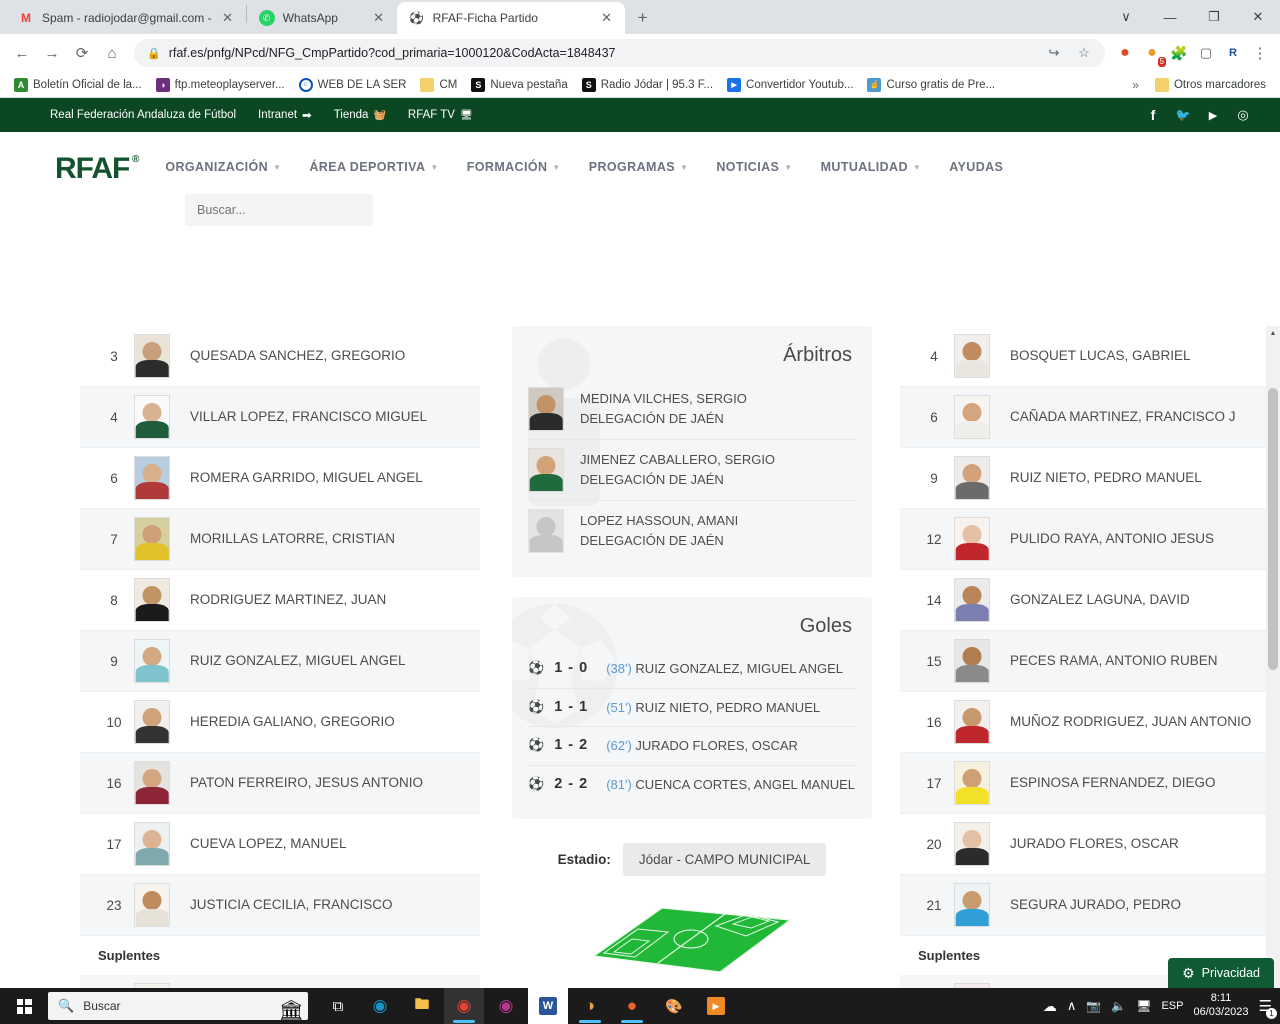 Image resolution: width=1280 pixels, height=1024 pixels. I want to click on close-window-button: ✕, so click(1258, 17).